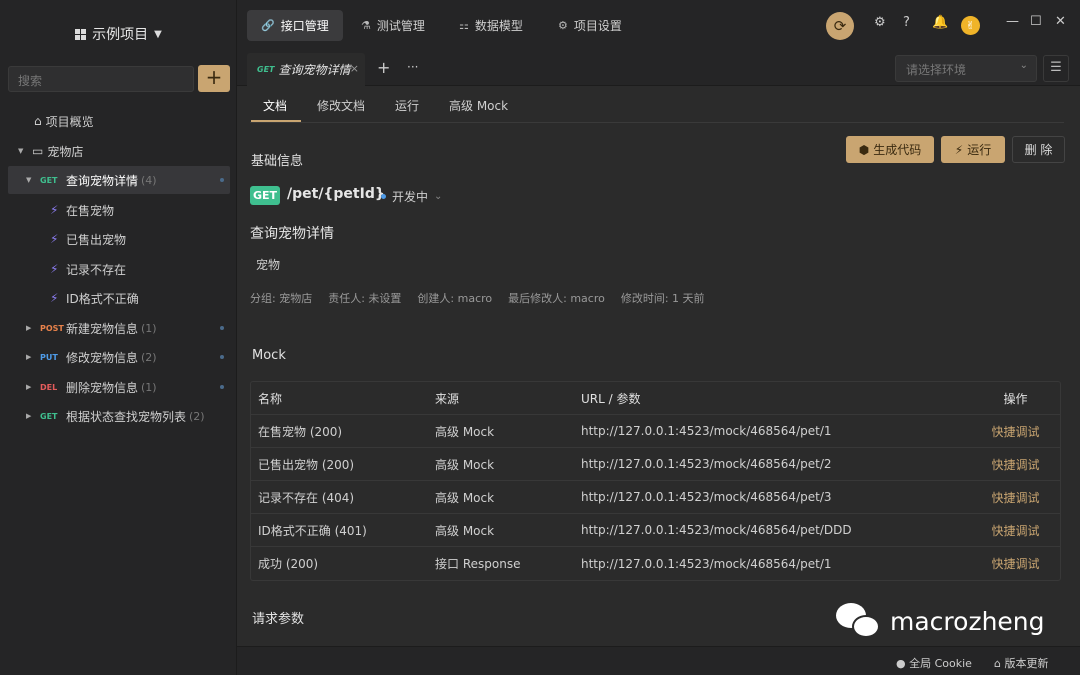  I want to click on wechat-icon, so click(859, 621).